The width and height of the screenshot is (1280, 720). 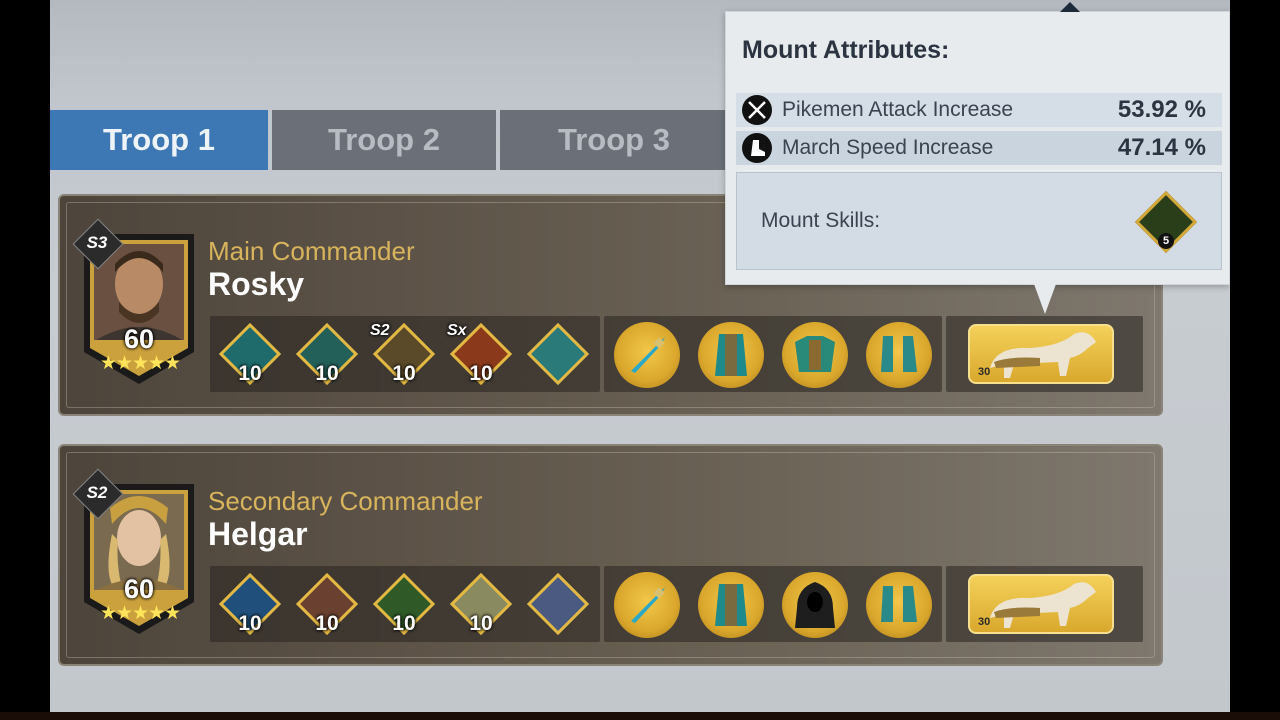 I want to click on attribute-label: Pikemen Attack Increase, so click(x=898, y=109).